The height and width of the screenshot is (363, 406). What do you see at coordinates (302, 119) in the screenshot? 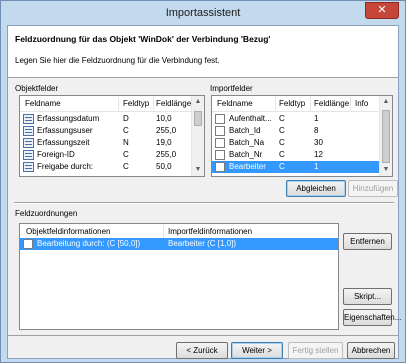
I see `table-row: Aufenthalt... C 1` at bounding box center [302, 119].